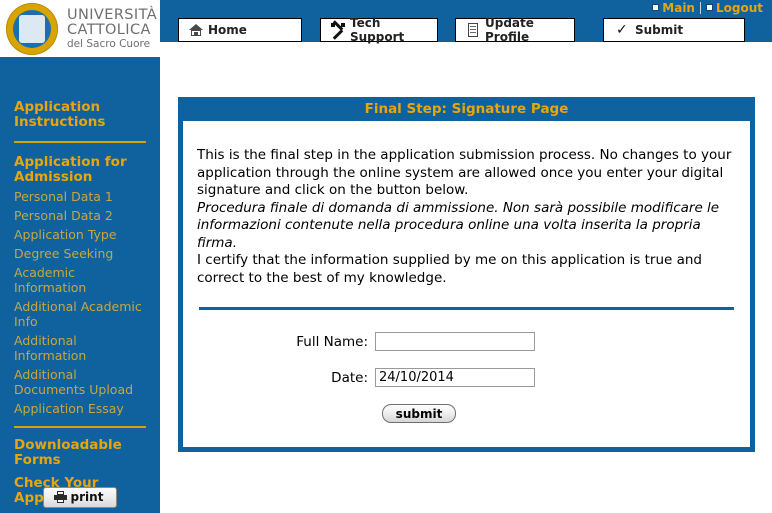  What do you see at coordinates (80, 170) in the screenshot?
I see `sidebar-item-application-for-admission: Application for Admission` at bounding box center [80, 170].